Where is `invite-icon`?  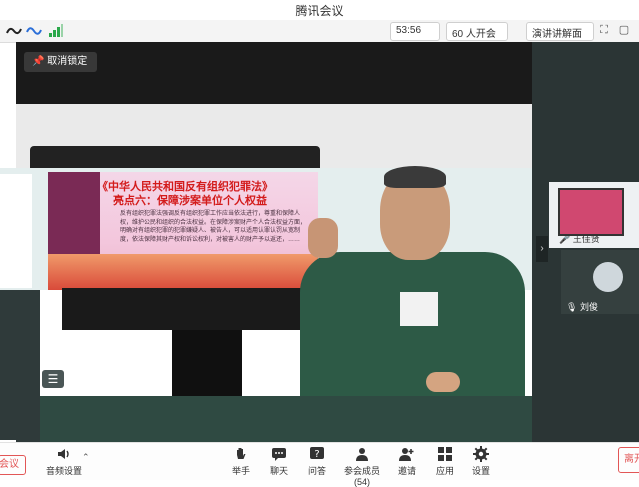 invite-icon is located at coordinates (406, 454).